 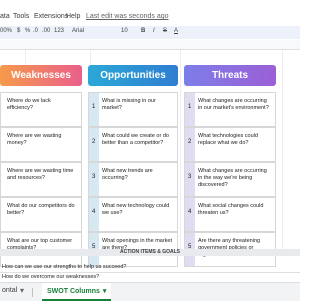 I want to click on font-select: Arial, so click(x=78, y=31).